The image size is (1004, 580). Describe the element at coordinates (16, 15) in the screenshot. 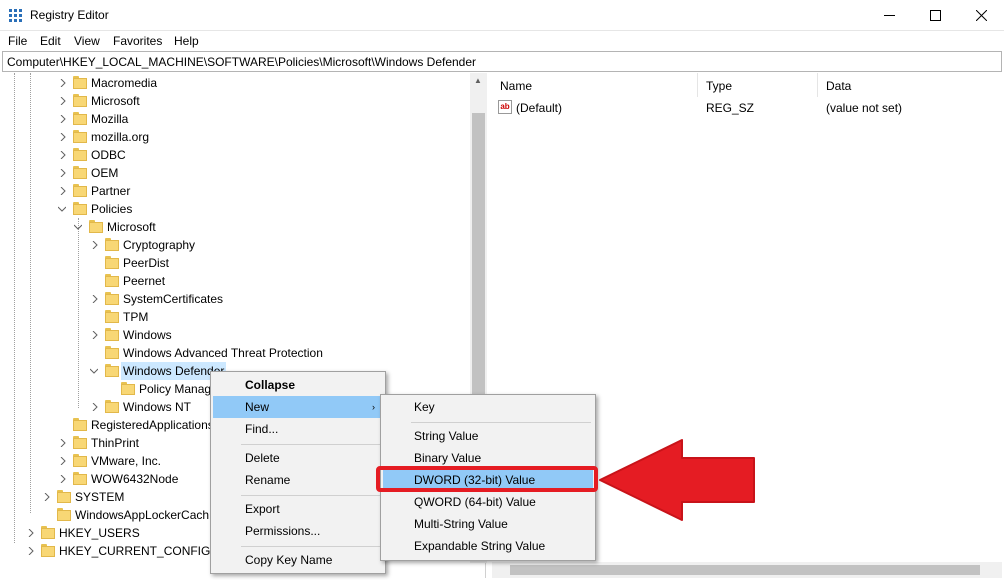

I see `registry-editor-icon` at that location.